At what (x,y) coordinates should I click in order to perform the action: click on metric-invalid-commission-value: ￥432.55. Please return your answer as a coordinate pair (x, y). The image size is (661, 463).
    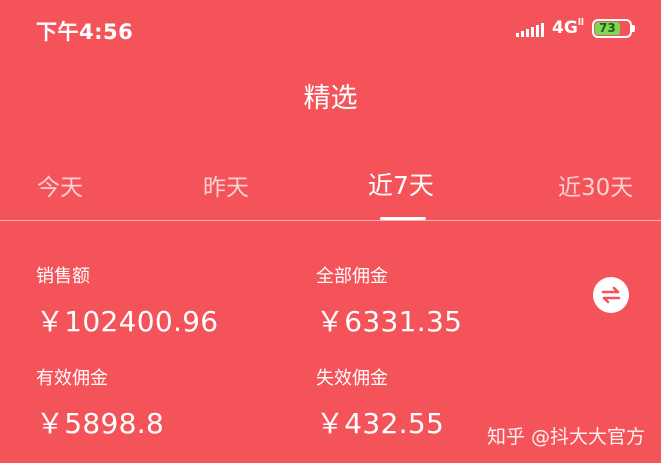
    Looking at the image, I should click on (380, 423).